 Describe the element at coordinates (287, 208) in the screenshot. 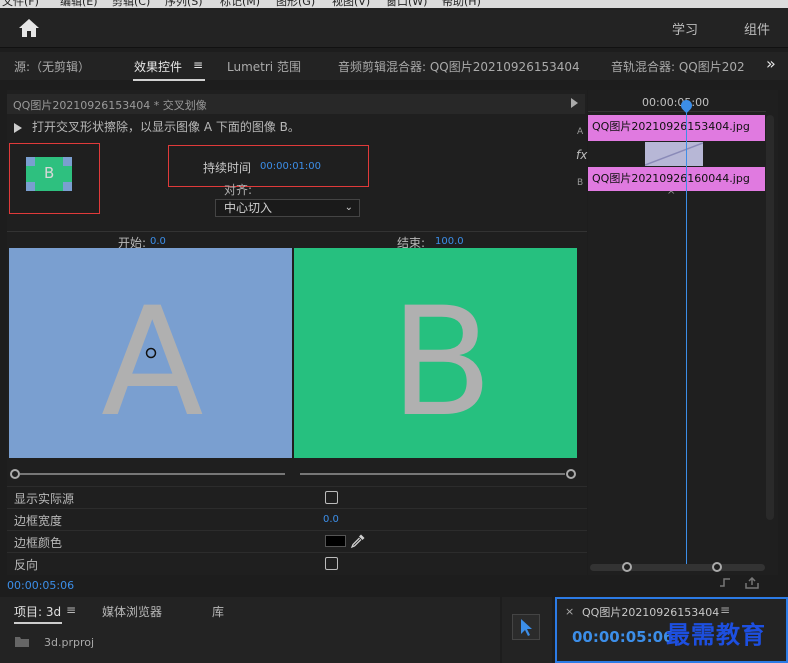

I see `alignment-dropdown: 中心切入 ⌄` at that location.